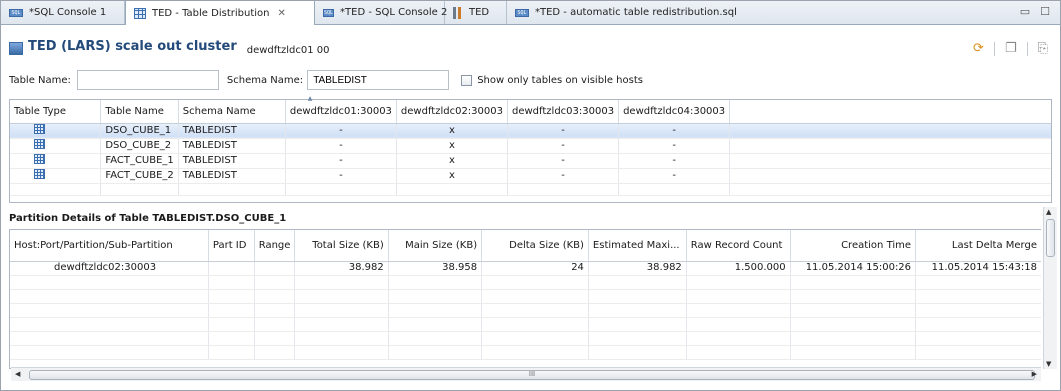  Describe the element at coordinates (479, 12) in the screenshot. I see `tab-label: TED` at that location.